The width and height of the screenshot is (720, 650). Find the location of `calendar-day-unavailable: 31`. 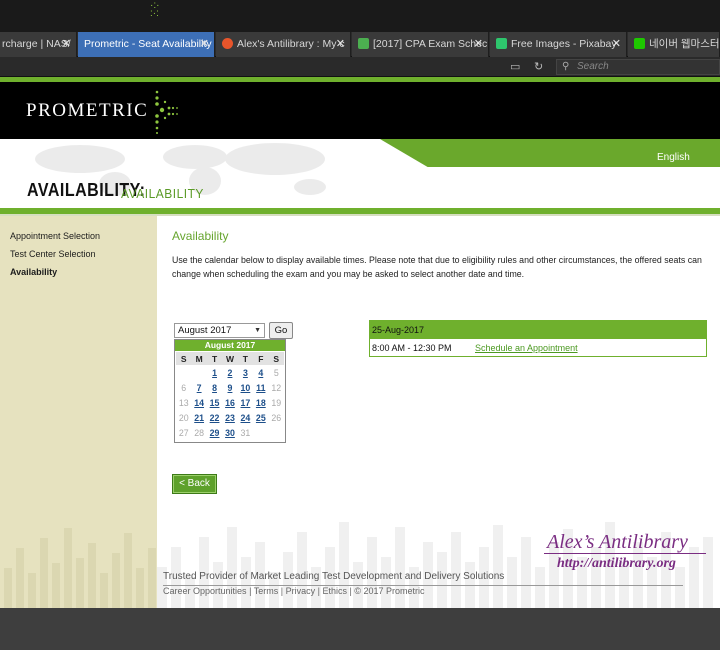

calendar-day-unavailable: 31 is located at coordinates (245, 432).